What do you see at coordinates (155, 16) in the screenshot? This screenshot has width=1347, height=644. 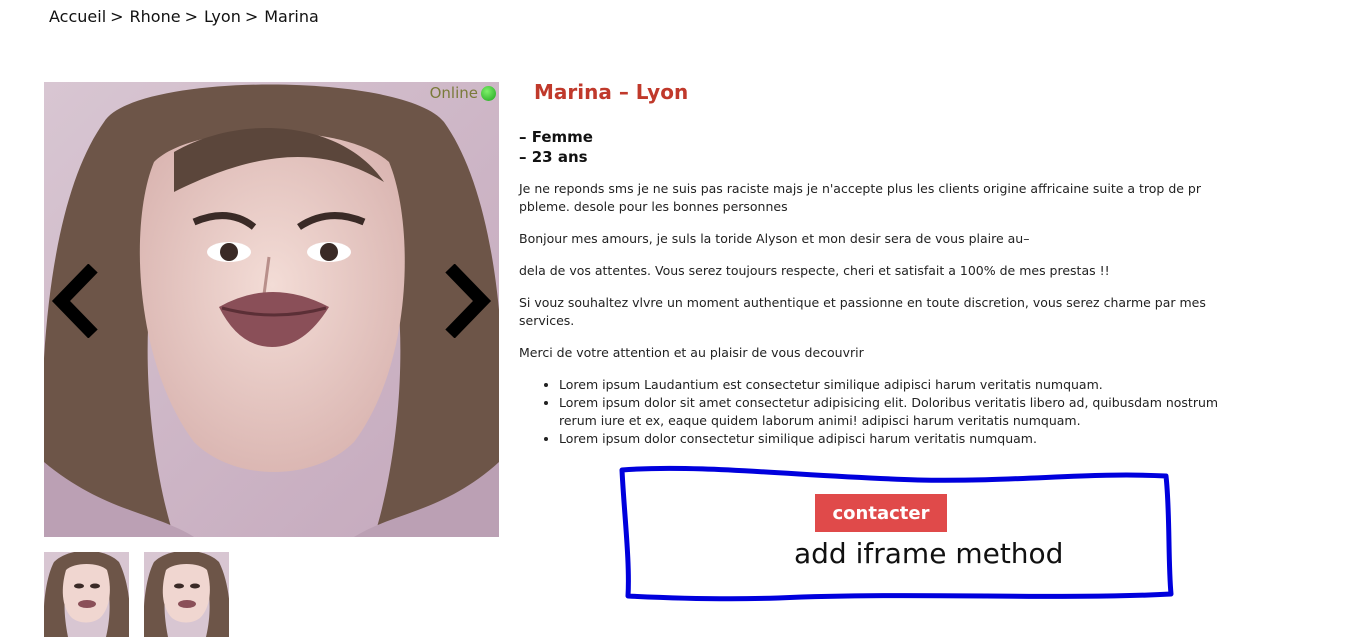 I see `breadcrumb-region: Rhone` at bounding box center [155, 16].